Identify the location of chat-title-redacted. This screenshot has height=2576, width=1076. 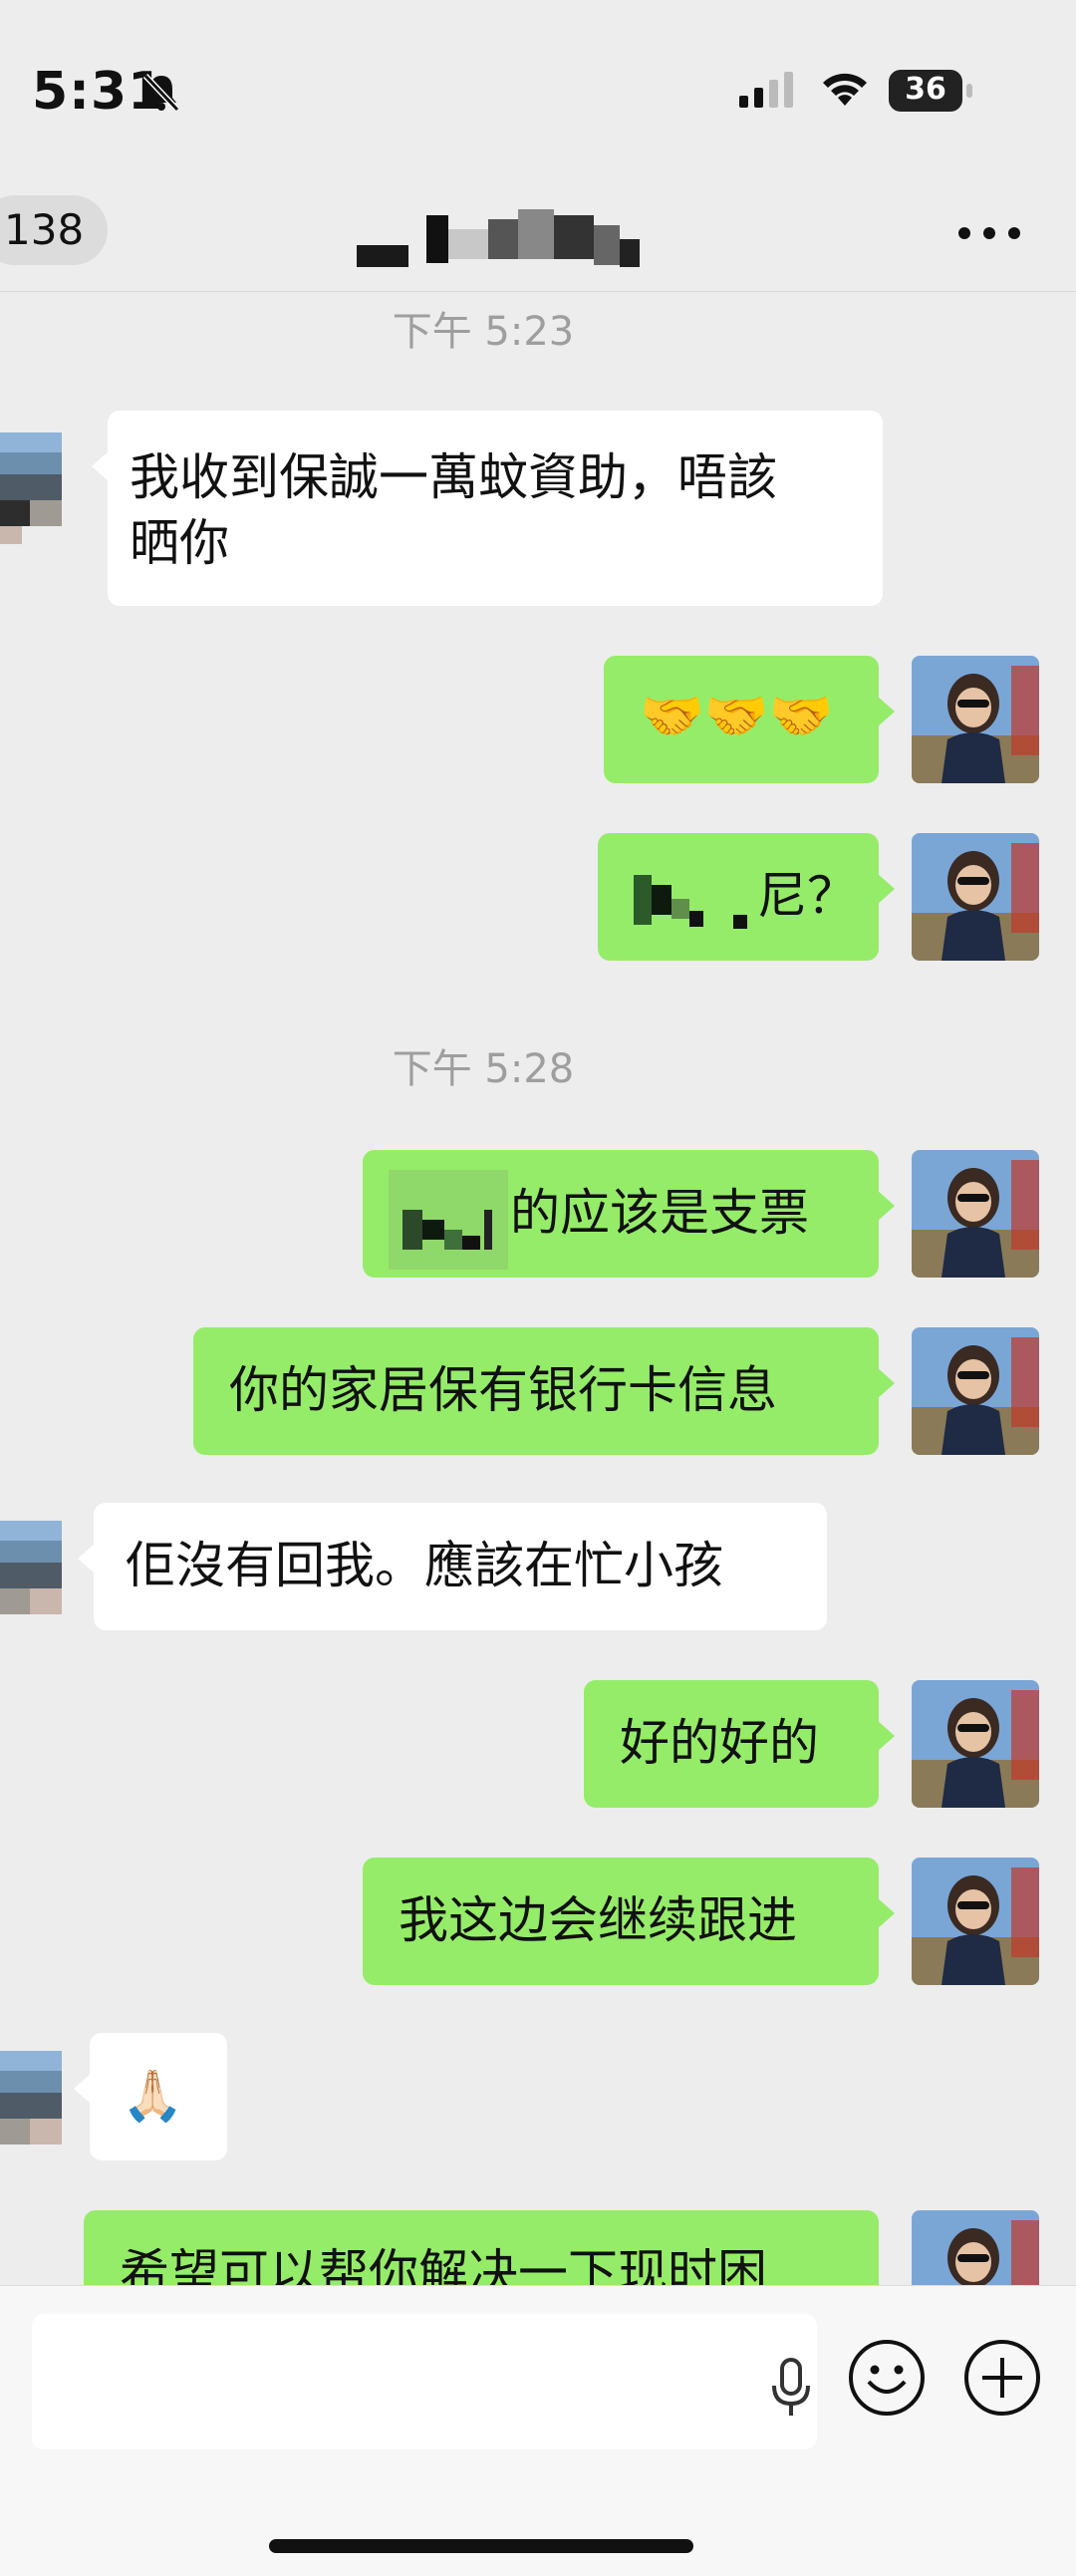
(498, 238).